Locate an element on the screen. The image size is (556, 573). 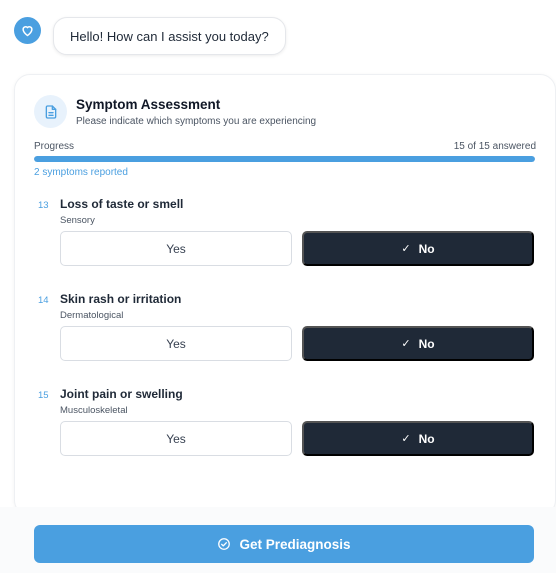
progress-label: Progress is located at coordinates (54, 146).